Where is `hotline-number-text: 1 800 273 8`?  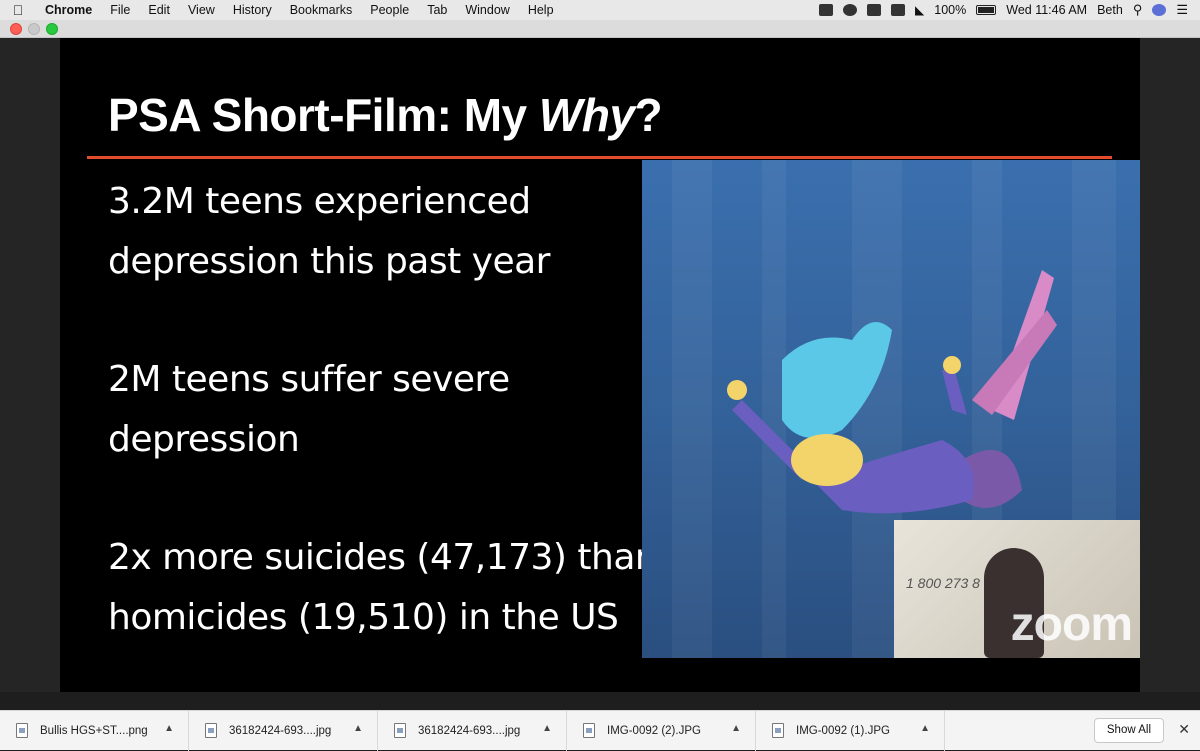
hotline-number-text: 1 800 273 8 is located at coordinates (943, 583).